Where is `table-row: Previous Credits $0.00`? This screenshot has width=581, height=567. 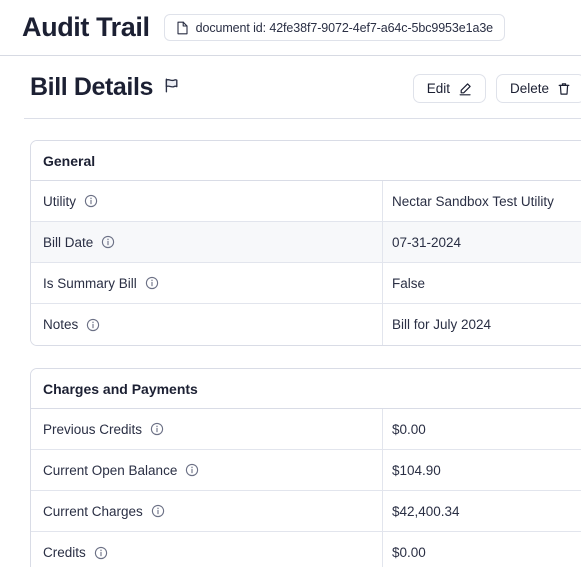 table-row: Previous Credits $0.00 is located at coordinates (306, 429).